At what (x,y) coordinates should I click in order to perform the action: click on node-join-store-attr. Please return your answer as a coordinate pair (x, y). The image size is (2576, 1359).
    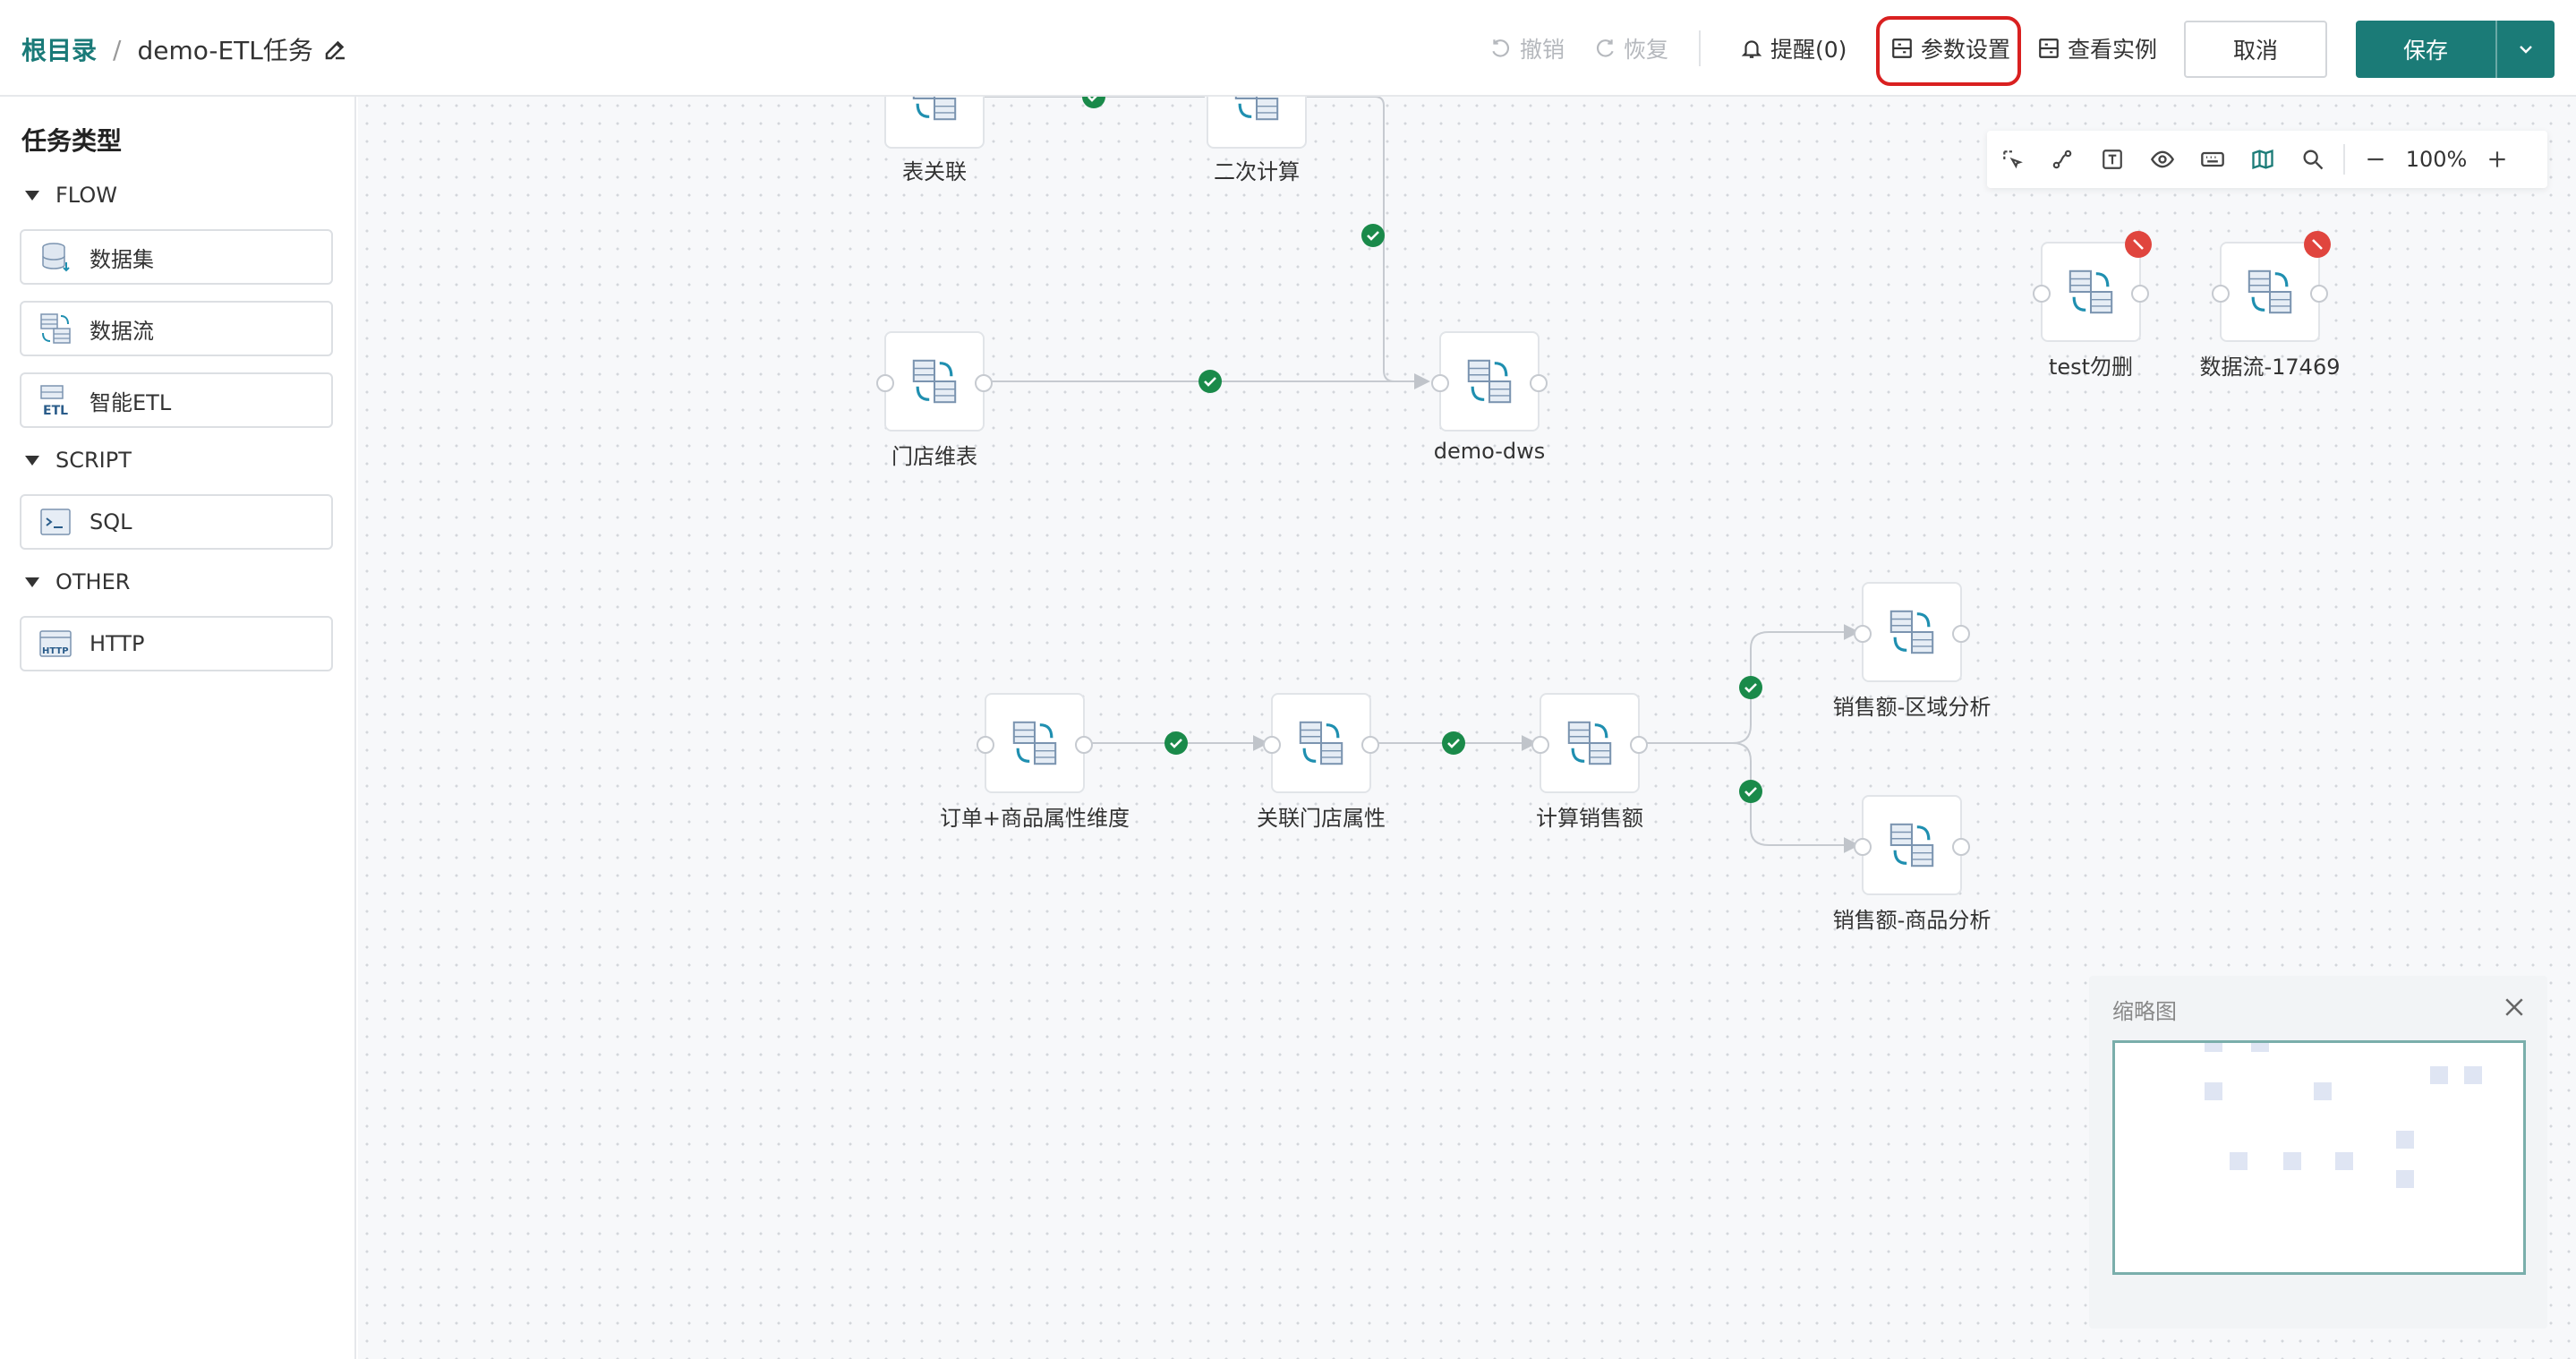
    Looking at the image, I should click on (1321, 743).